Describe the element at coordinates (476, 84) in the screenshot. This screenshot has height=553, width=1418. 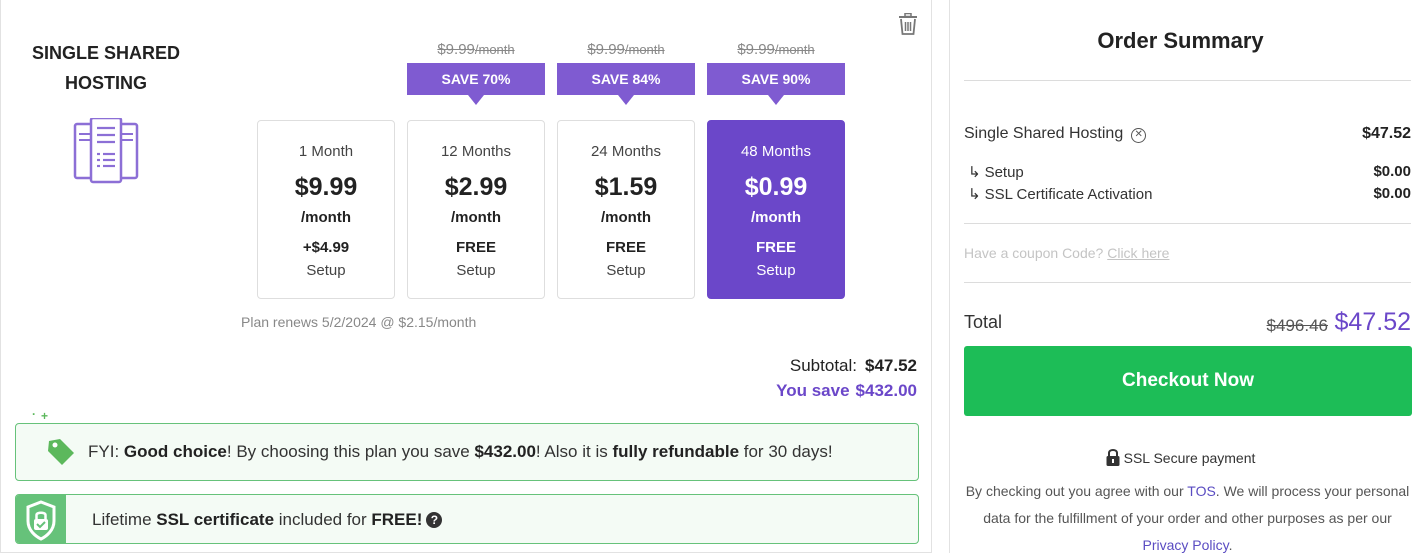
I see `save-badge-12: SAVE 70%` at that location.